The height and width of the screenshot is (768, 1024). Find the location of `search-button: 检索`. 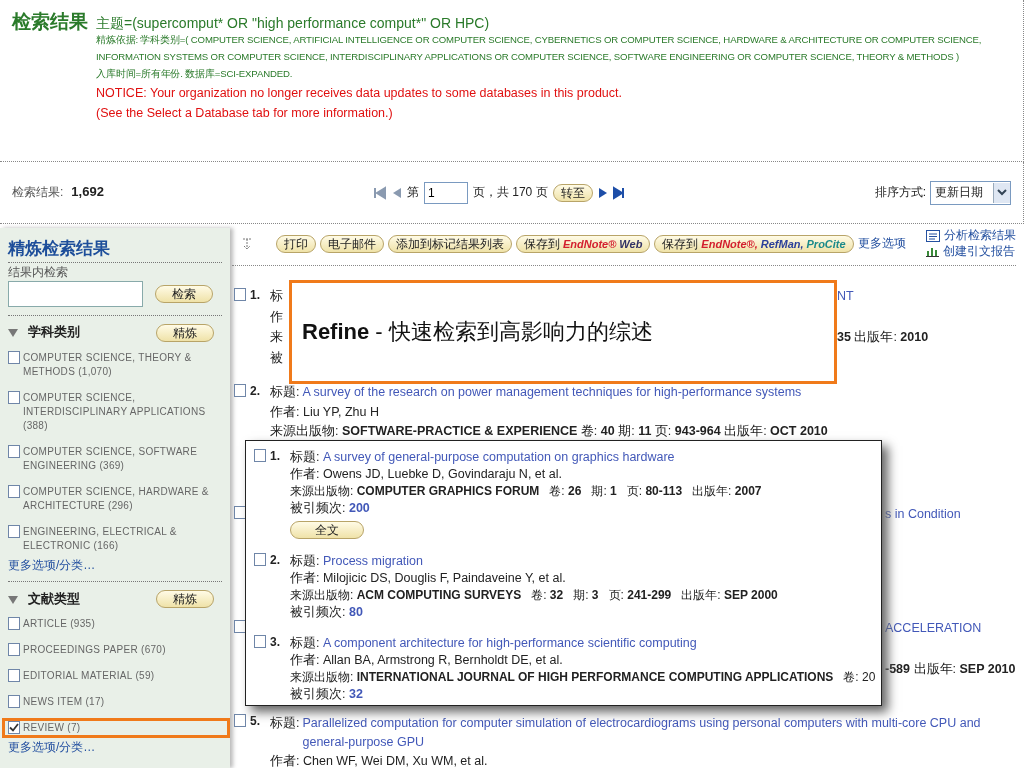

search-button: 检索 is located at coordinates (184, 293).